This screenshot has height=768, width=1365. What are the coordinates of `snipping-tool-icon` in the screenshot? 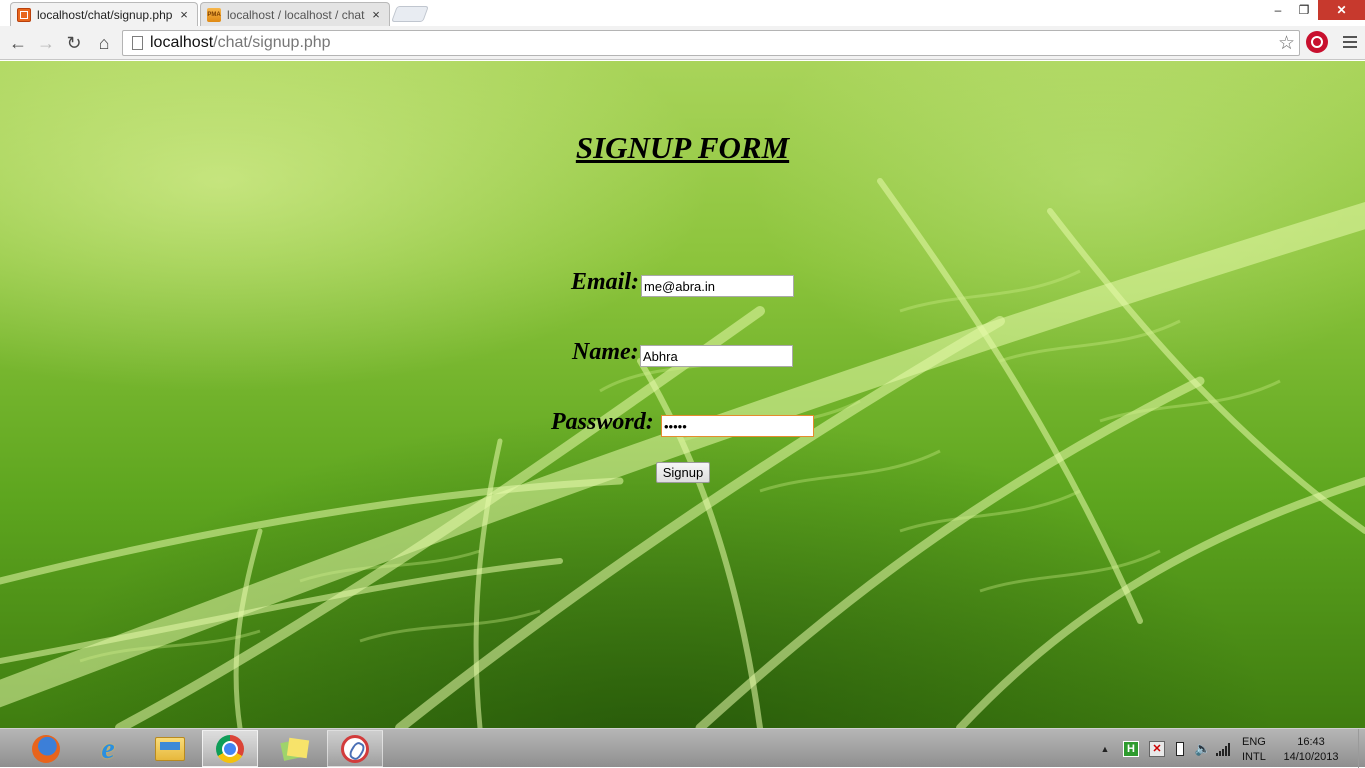 It's located at (355, 748).